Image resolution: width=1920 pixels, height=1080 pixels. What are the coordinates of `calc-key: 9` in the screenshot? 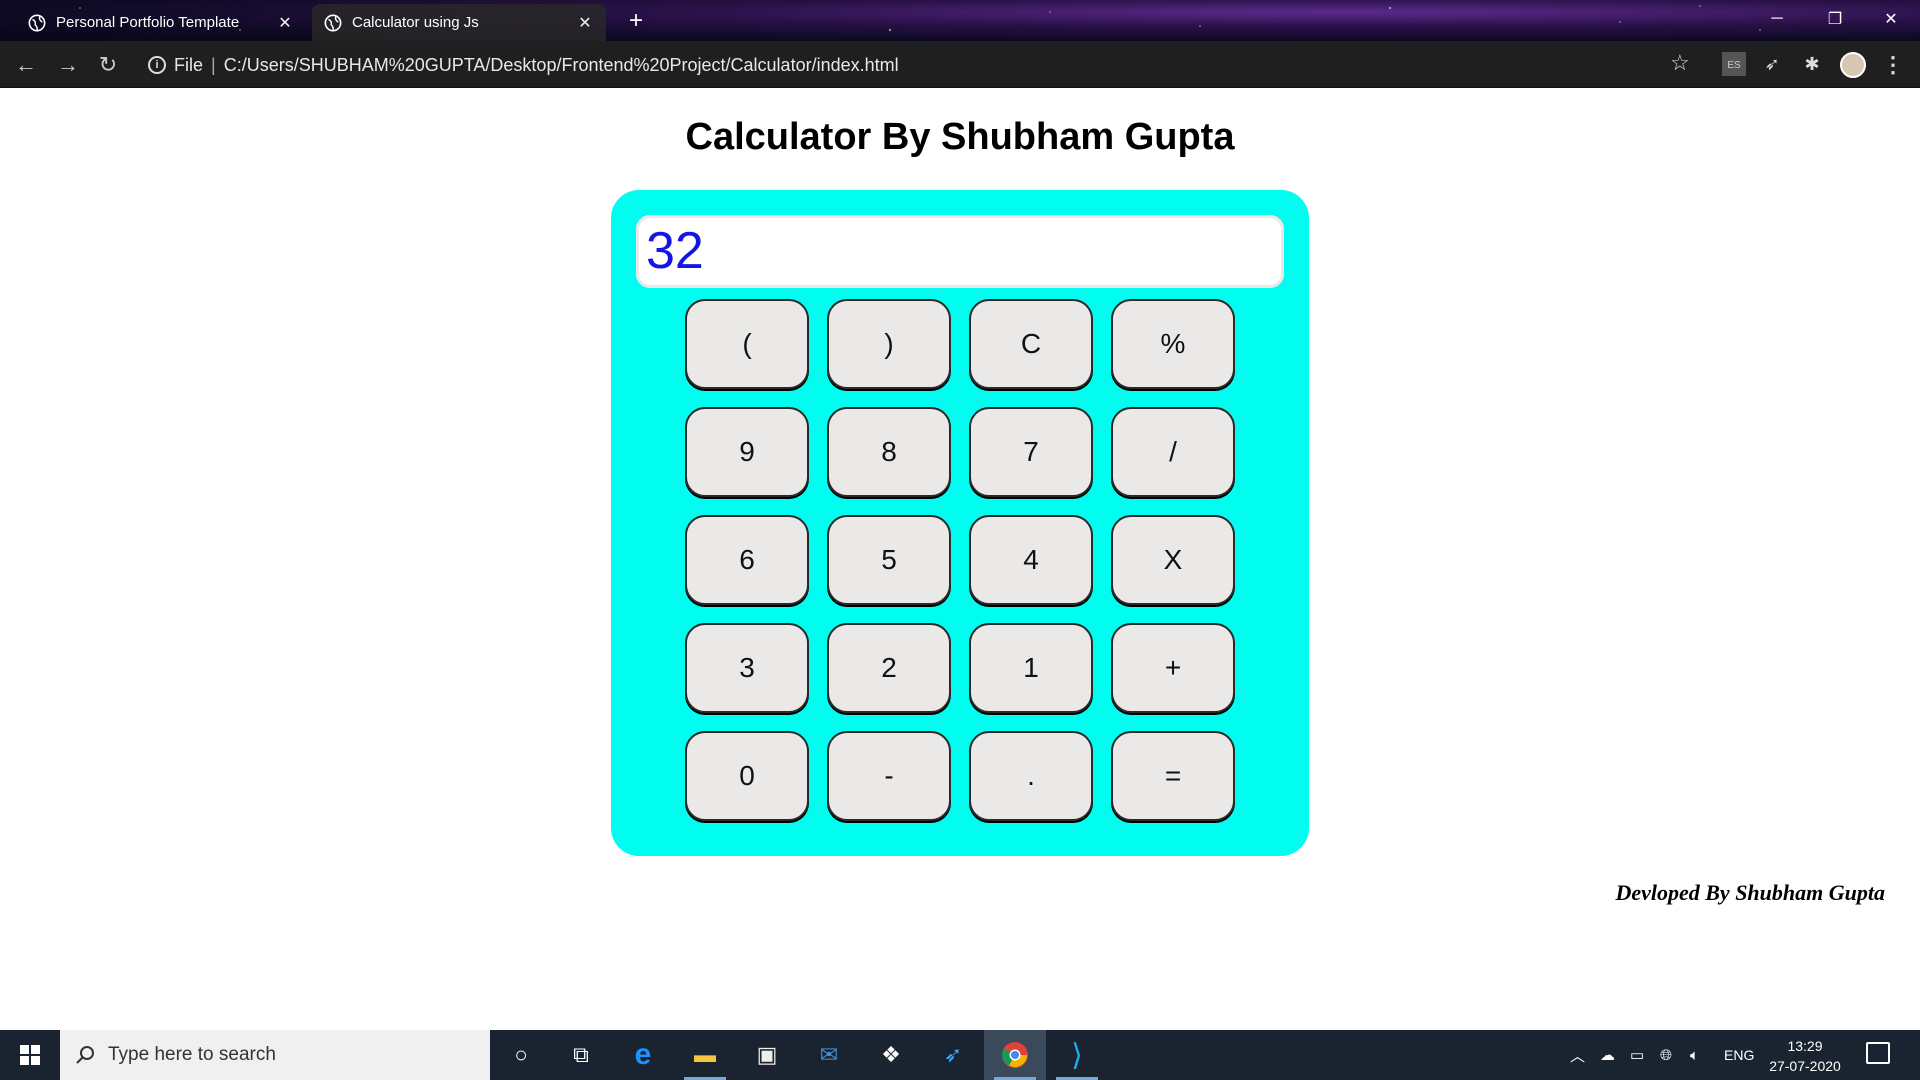 It's located at (747, 452).